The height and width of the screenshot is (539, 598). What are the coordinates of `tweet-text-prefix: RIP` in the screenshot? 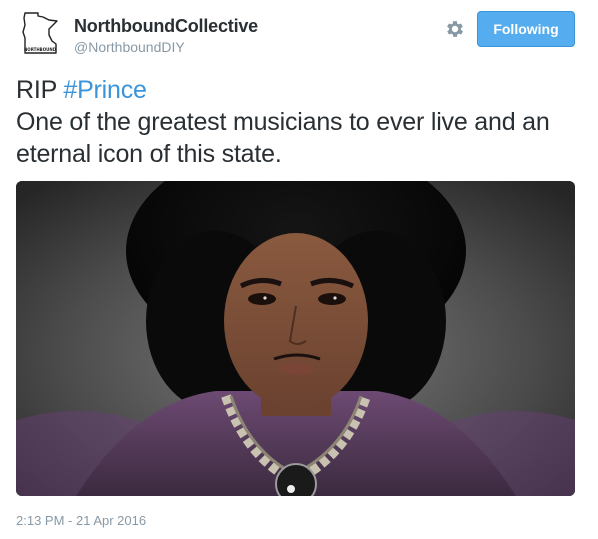 It's located at (40, 90).